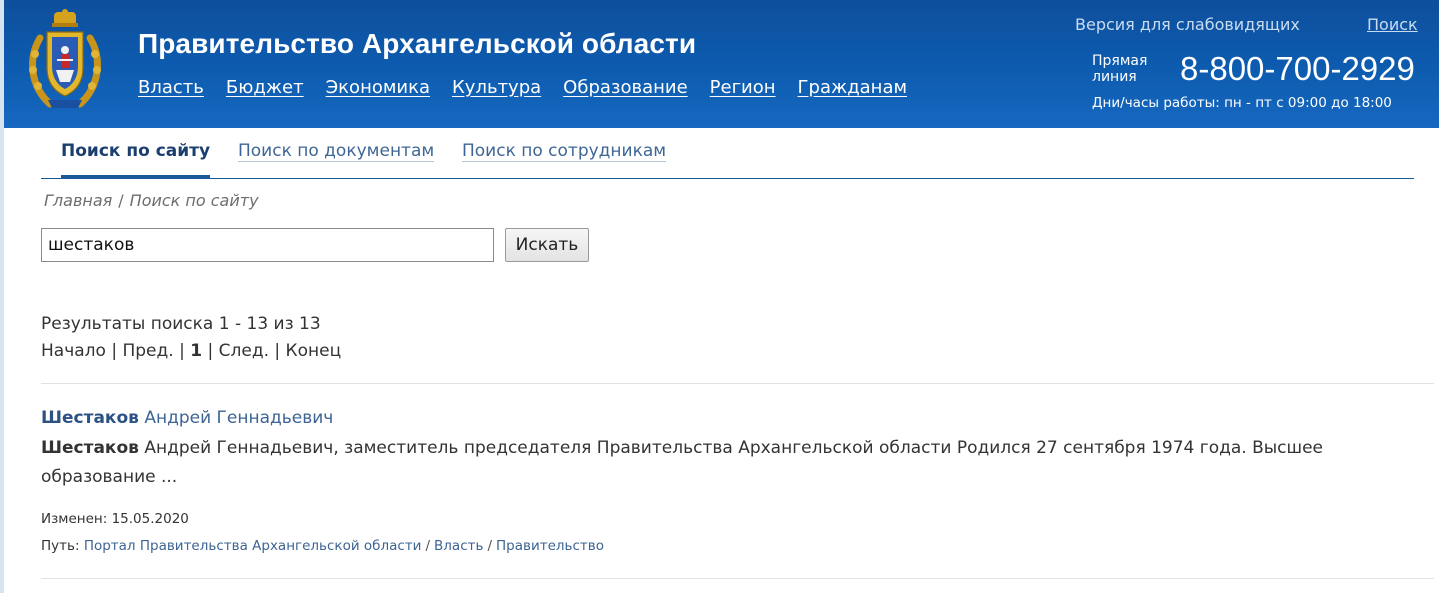  Describe the element at coordinates (236, 418) in the screenshot. I see `result-title-rest: Андрей Геннадьевич` at that location.